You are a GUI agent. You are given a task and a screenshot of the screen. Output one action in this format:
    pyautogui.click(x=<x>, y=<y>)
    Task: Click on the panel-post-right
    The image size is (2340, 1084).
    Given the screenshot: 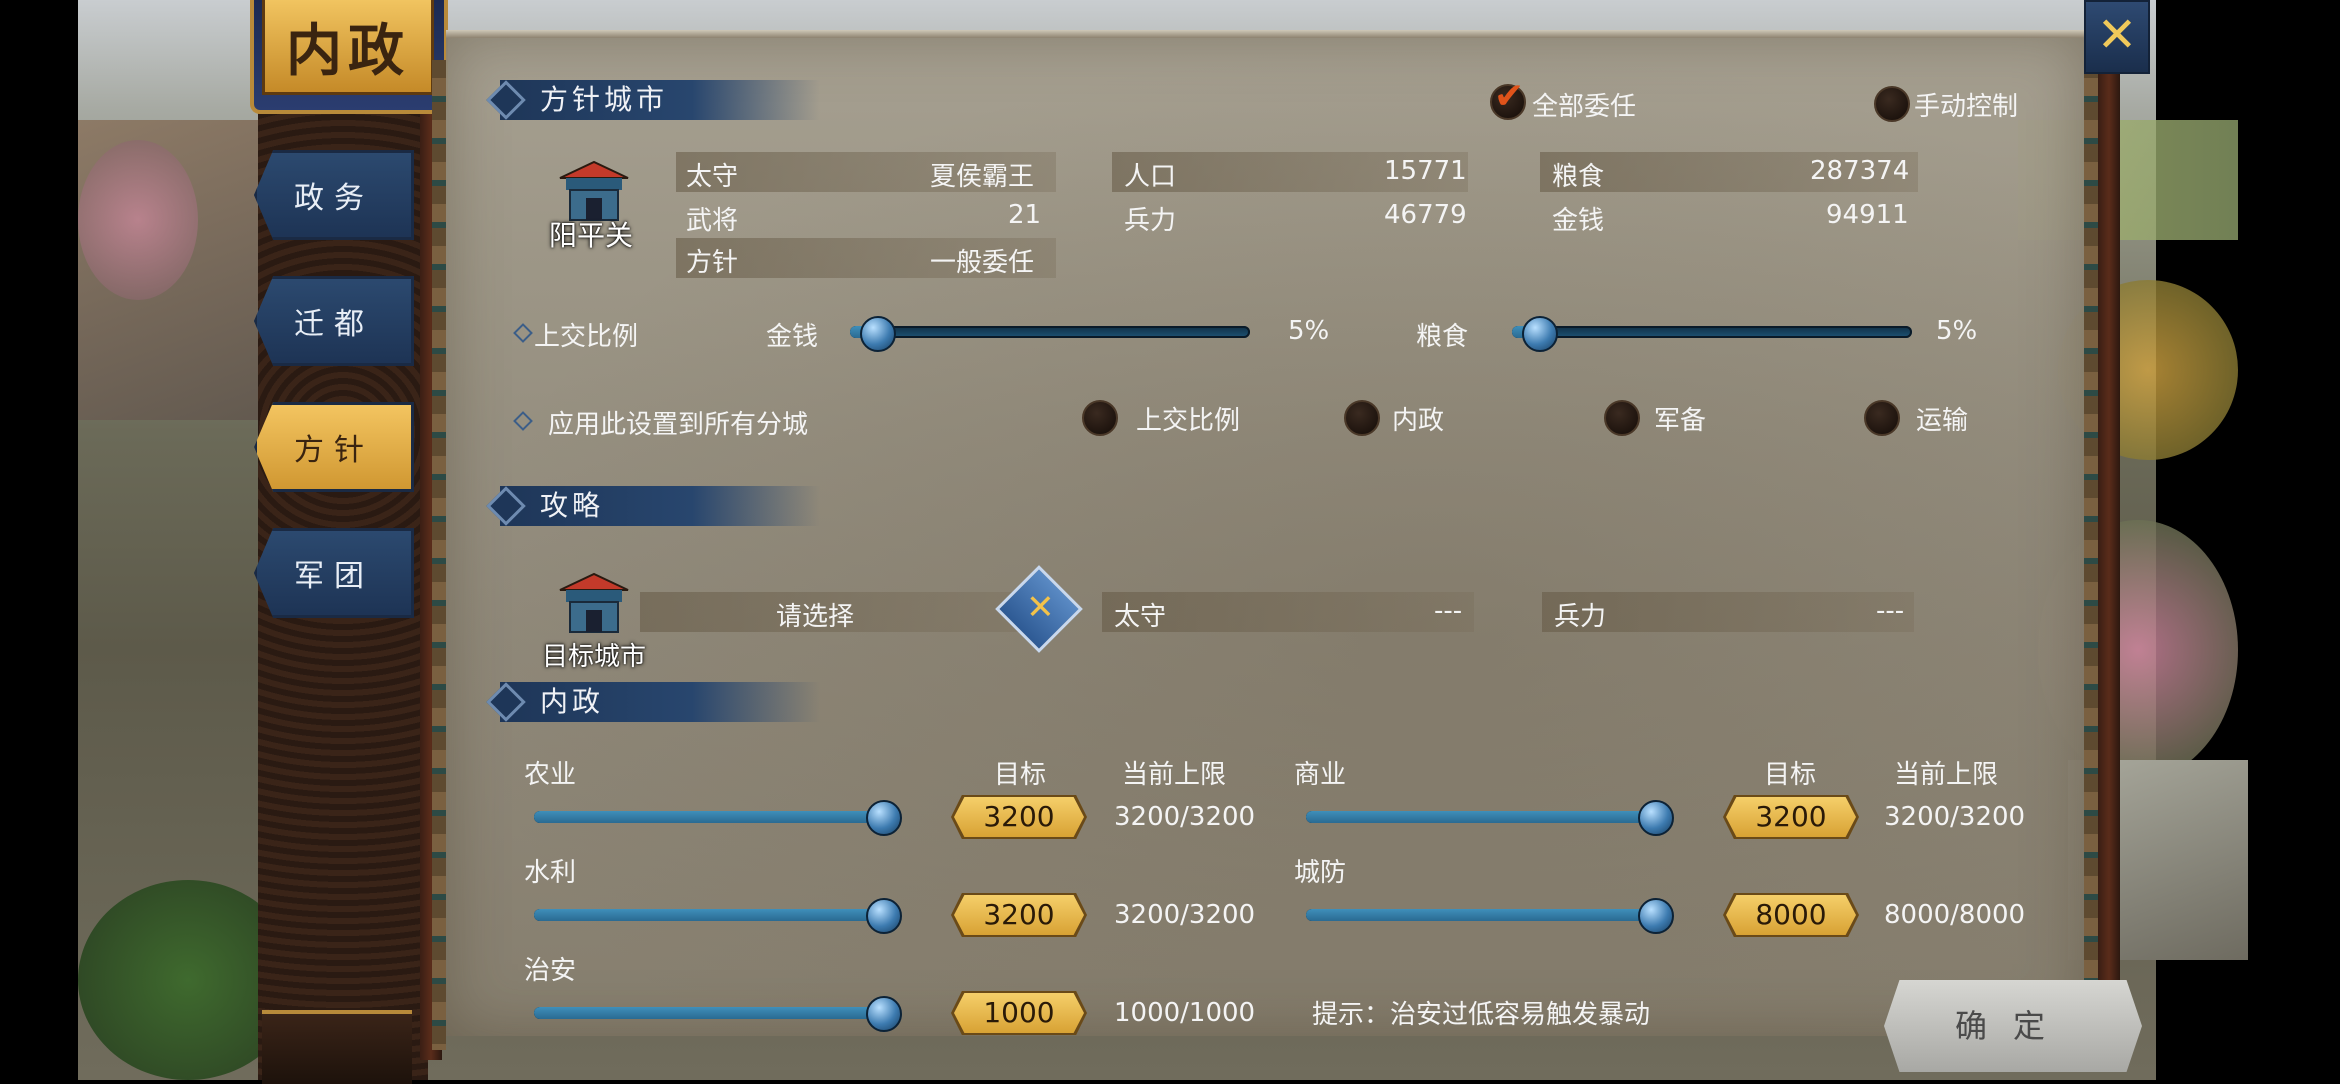 What is the action you would take?
    pyautogui.click(x=2109, y=564)
    